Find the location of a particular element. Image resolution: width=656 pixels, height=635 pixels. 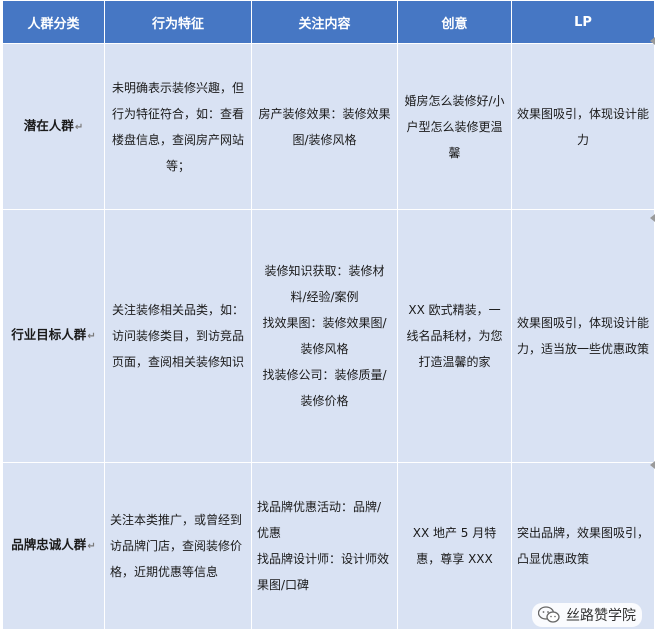

column-header: 关注内容 is located at coordinates (324, 22).